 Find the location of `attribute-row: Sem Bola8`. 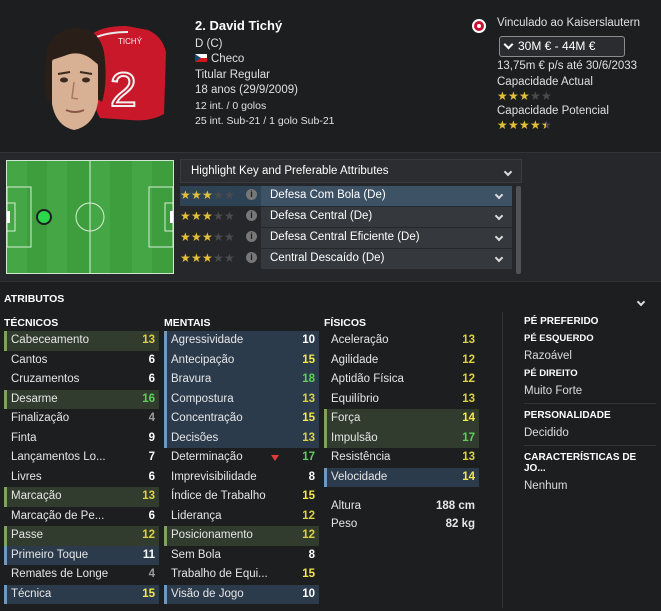

attribute-row: Sem Bola8 is located at coordinates (241, 556).